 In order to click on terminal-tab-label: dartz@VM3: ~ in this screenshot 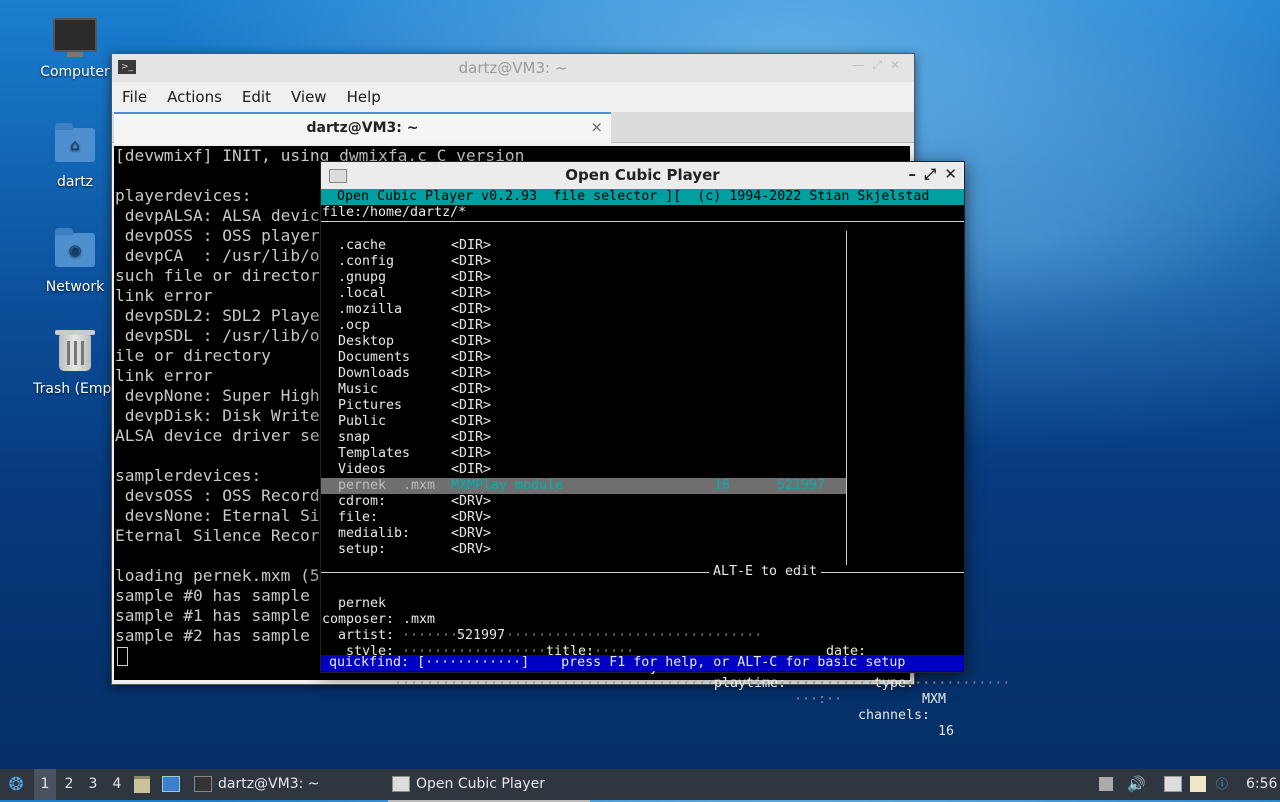, I will do `click(362, 128)`.